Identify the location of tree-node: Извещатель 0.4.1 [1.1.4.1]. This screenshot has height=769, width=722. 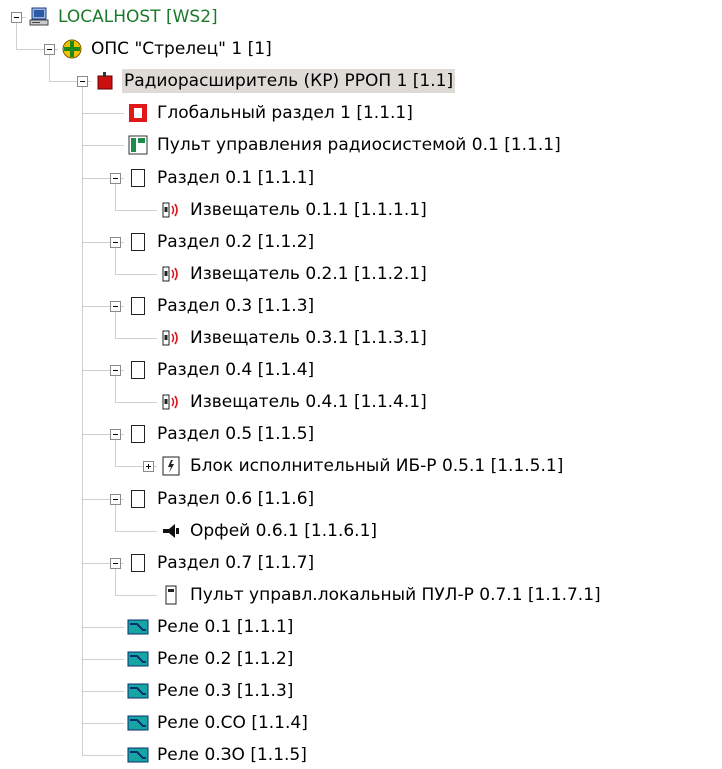
(294, 402).